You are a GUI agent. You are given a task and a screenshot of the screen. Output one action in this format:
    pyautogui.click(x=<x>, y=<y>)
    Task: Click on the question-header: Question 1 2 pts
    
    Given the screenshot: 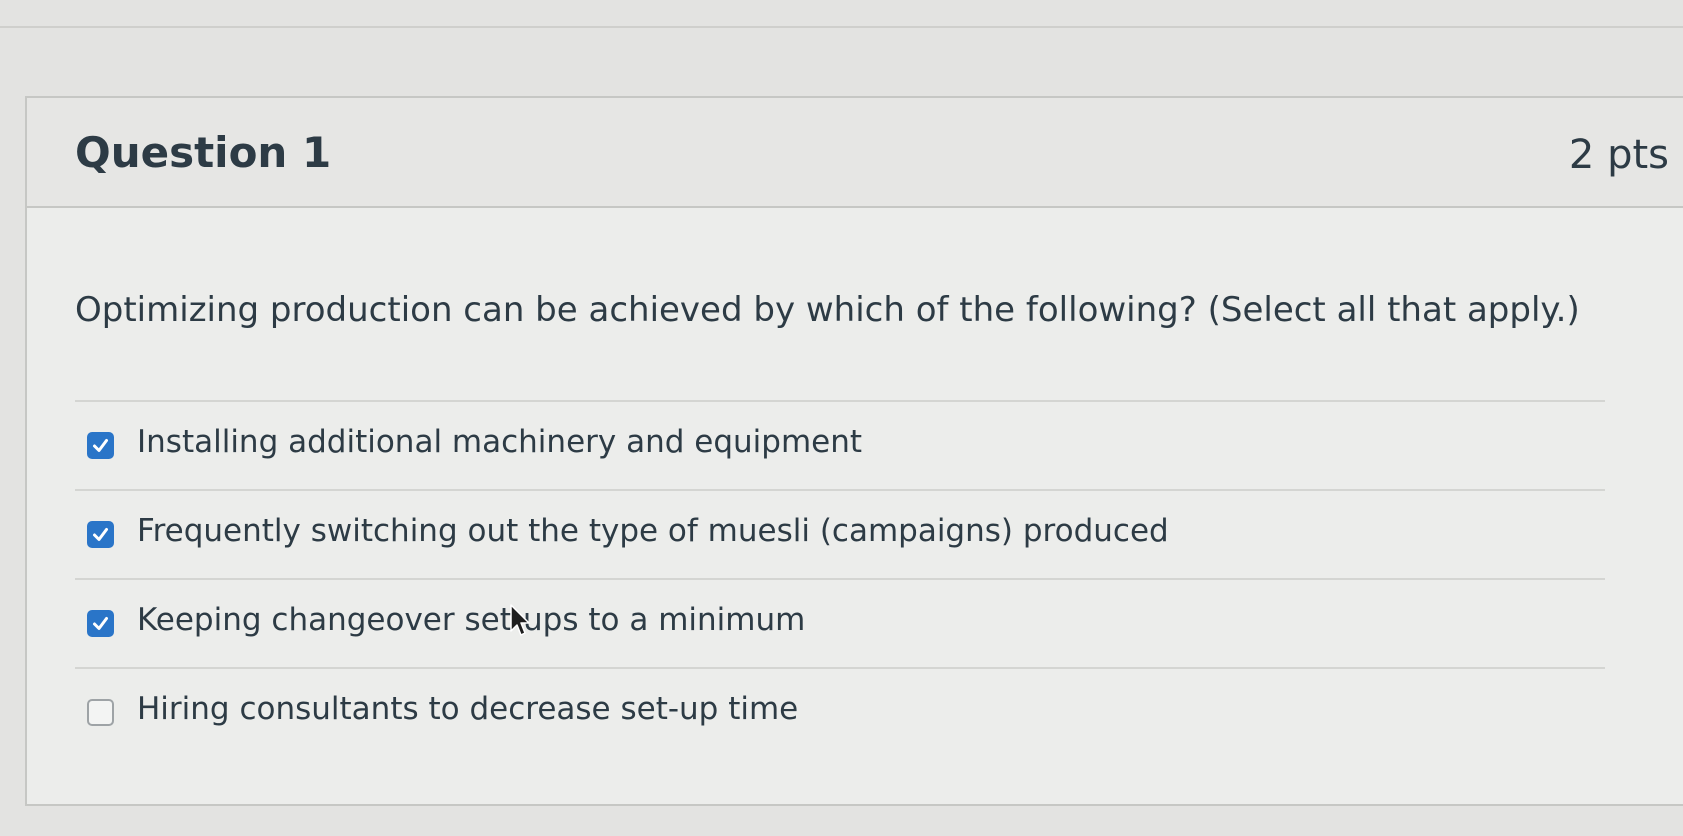 What is the action you would take?
    pyautogui.click(x=855, y=153)
    